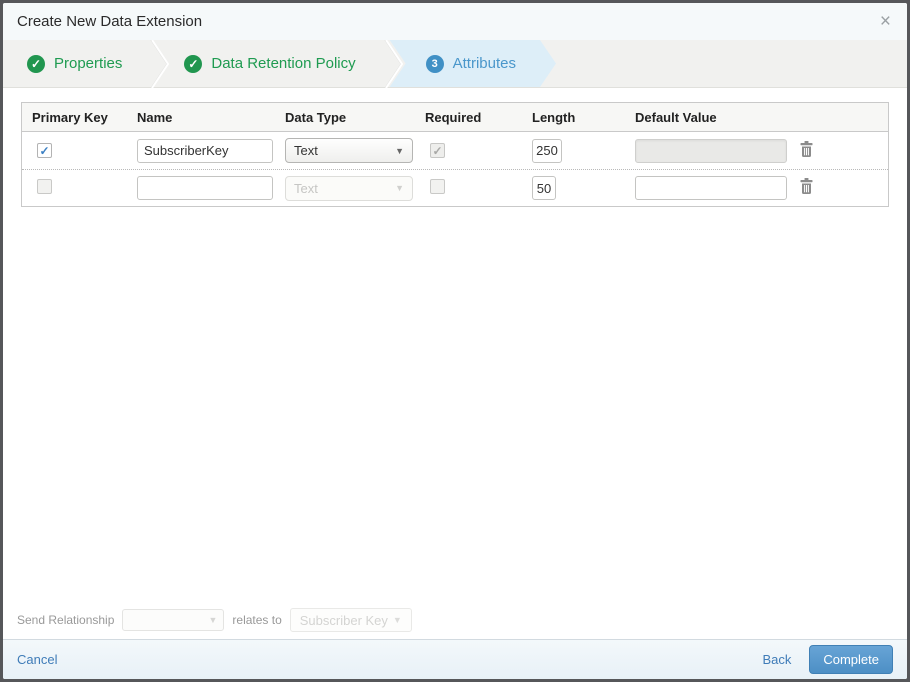 The height and width of the screenshot is (682, 910). Describe the element at coordinates (484, 63) in the screenshot. I see `step-attributes-label: Attributes` at that location.